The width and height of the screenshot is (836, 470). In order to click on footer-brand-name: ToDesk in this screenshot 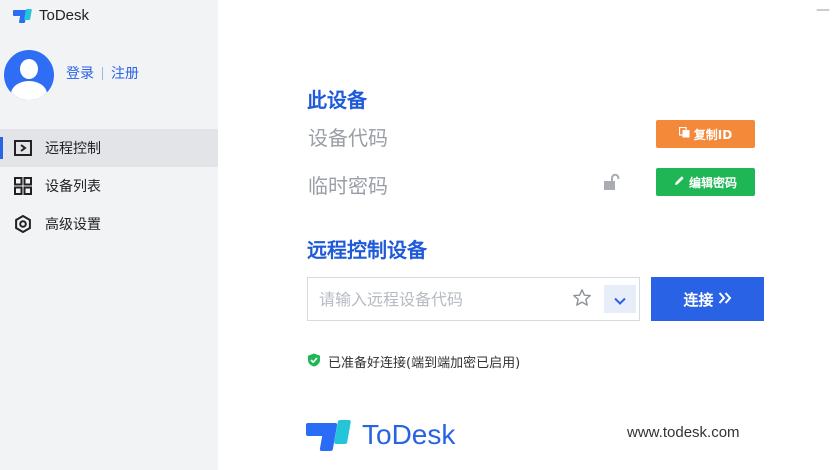, I will do `click(409, 434)`.